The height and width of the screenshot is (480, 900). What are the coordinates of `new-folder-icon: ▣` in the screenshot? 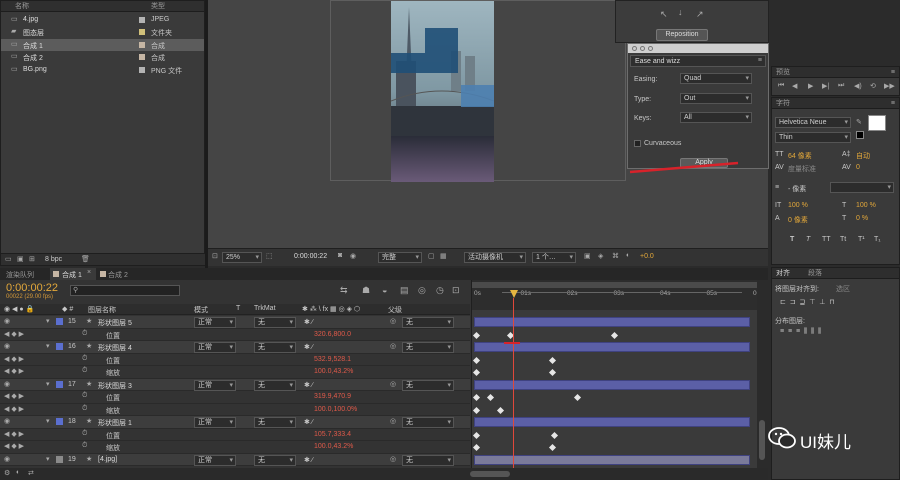 It's located at (20, 259).